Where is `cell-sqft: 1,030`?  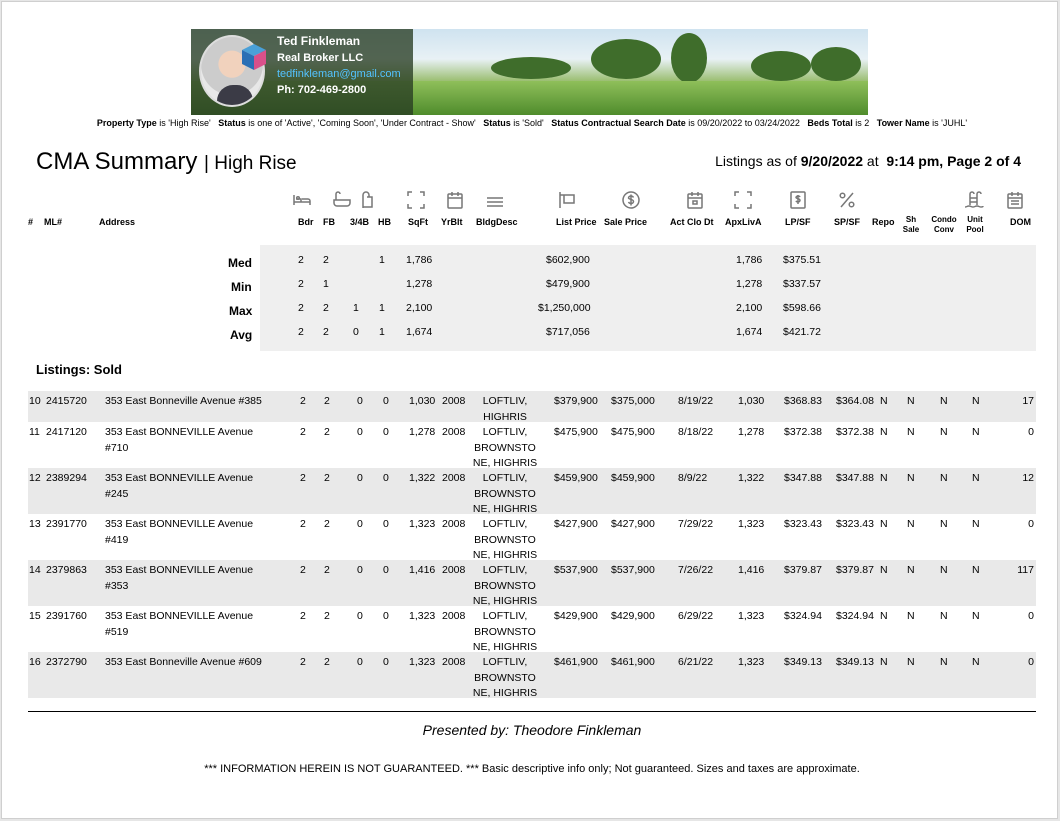
cell-sqft: 1,030 is located at coordinates (422, 401).